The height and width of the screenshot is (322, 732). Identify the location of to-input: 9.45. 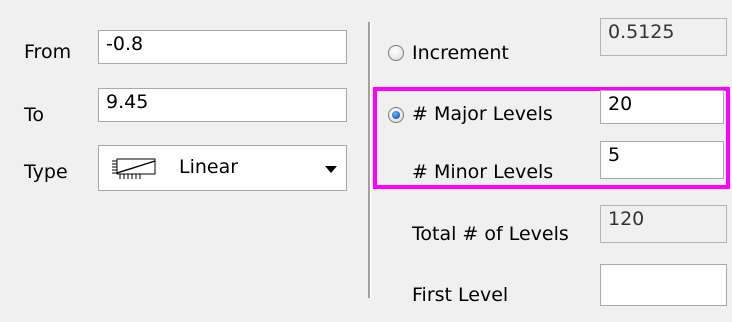
(222, 105).